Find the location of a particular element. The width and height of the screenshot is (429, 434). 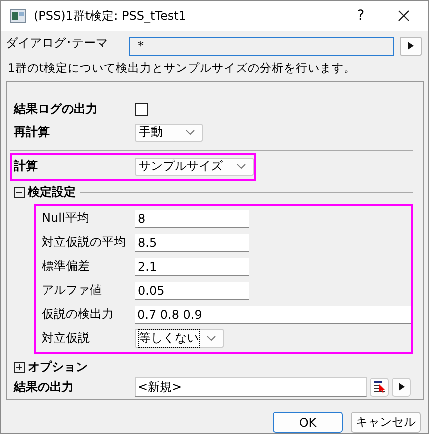

field-label: 対立仮説の平均 is located at coordinates (84, 243).